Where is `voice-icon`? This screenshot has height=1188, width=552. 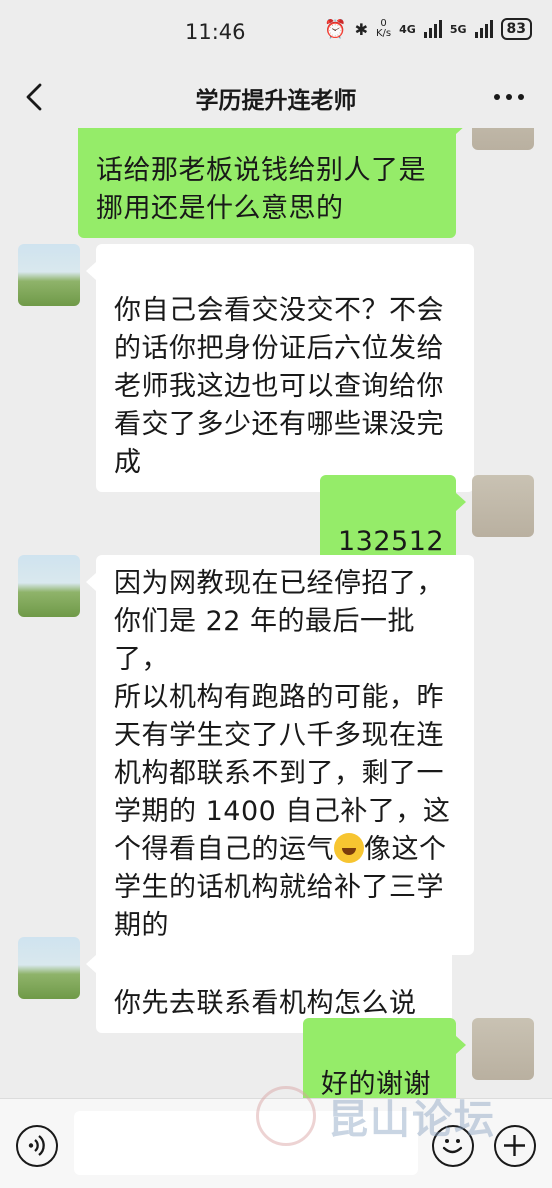 voice-icon is located at coordinates (36, 1145).